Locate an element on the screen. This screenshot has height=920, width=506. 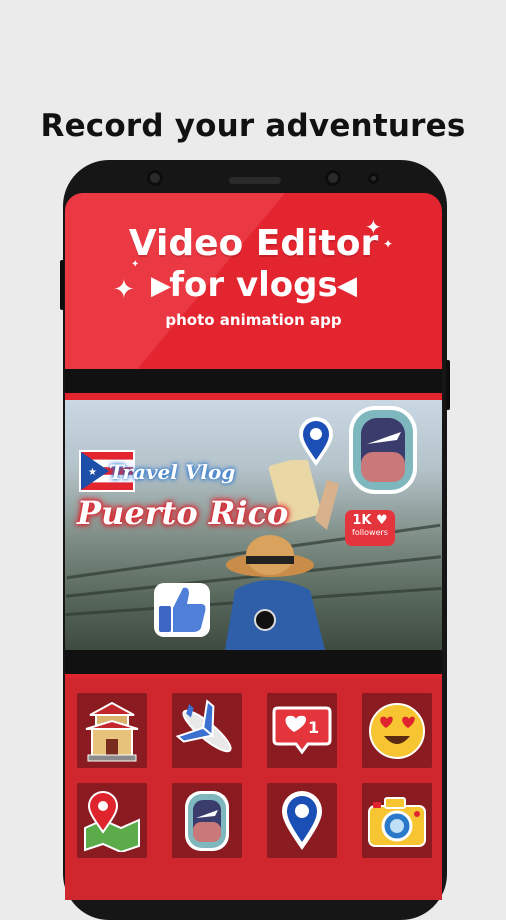
sticker-like-notification: 1 is located at coordinates (302, 730).